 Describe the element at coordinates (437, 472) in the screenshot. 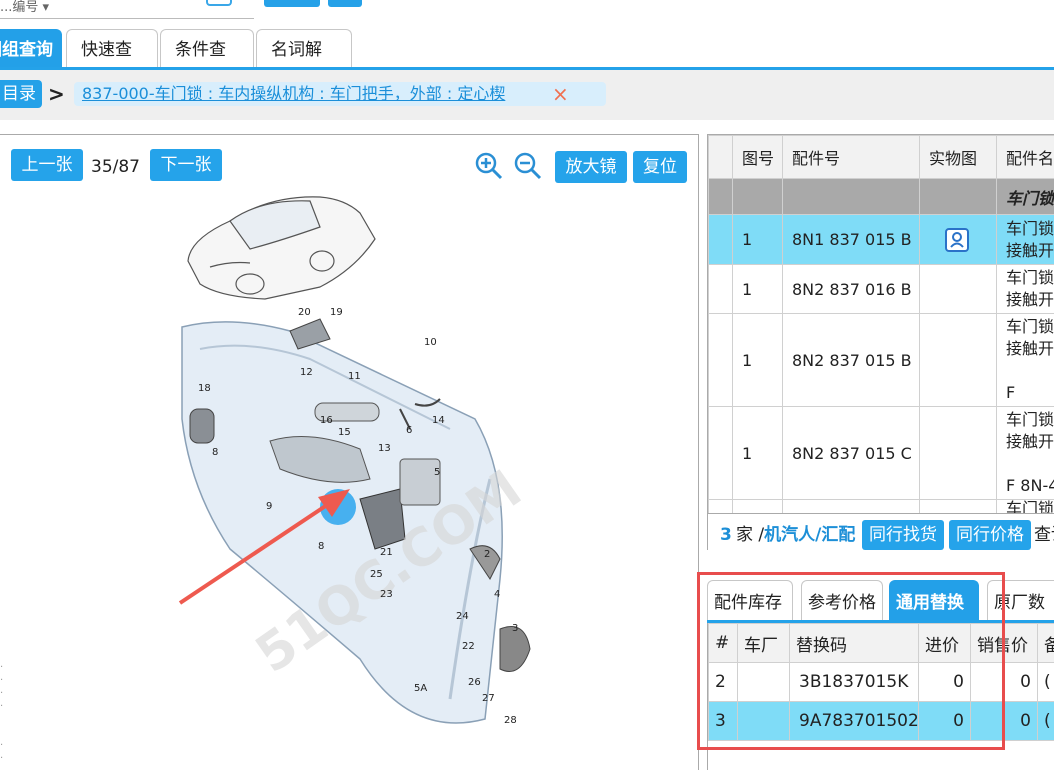

I see `callout-label: 5` at that location.